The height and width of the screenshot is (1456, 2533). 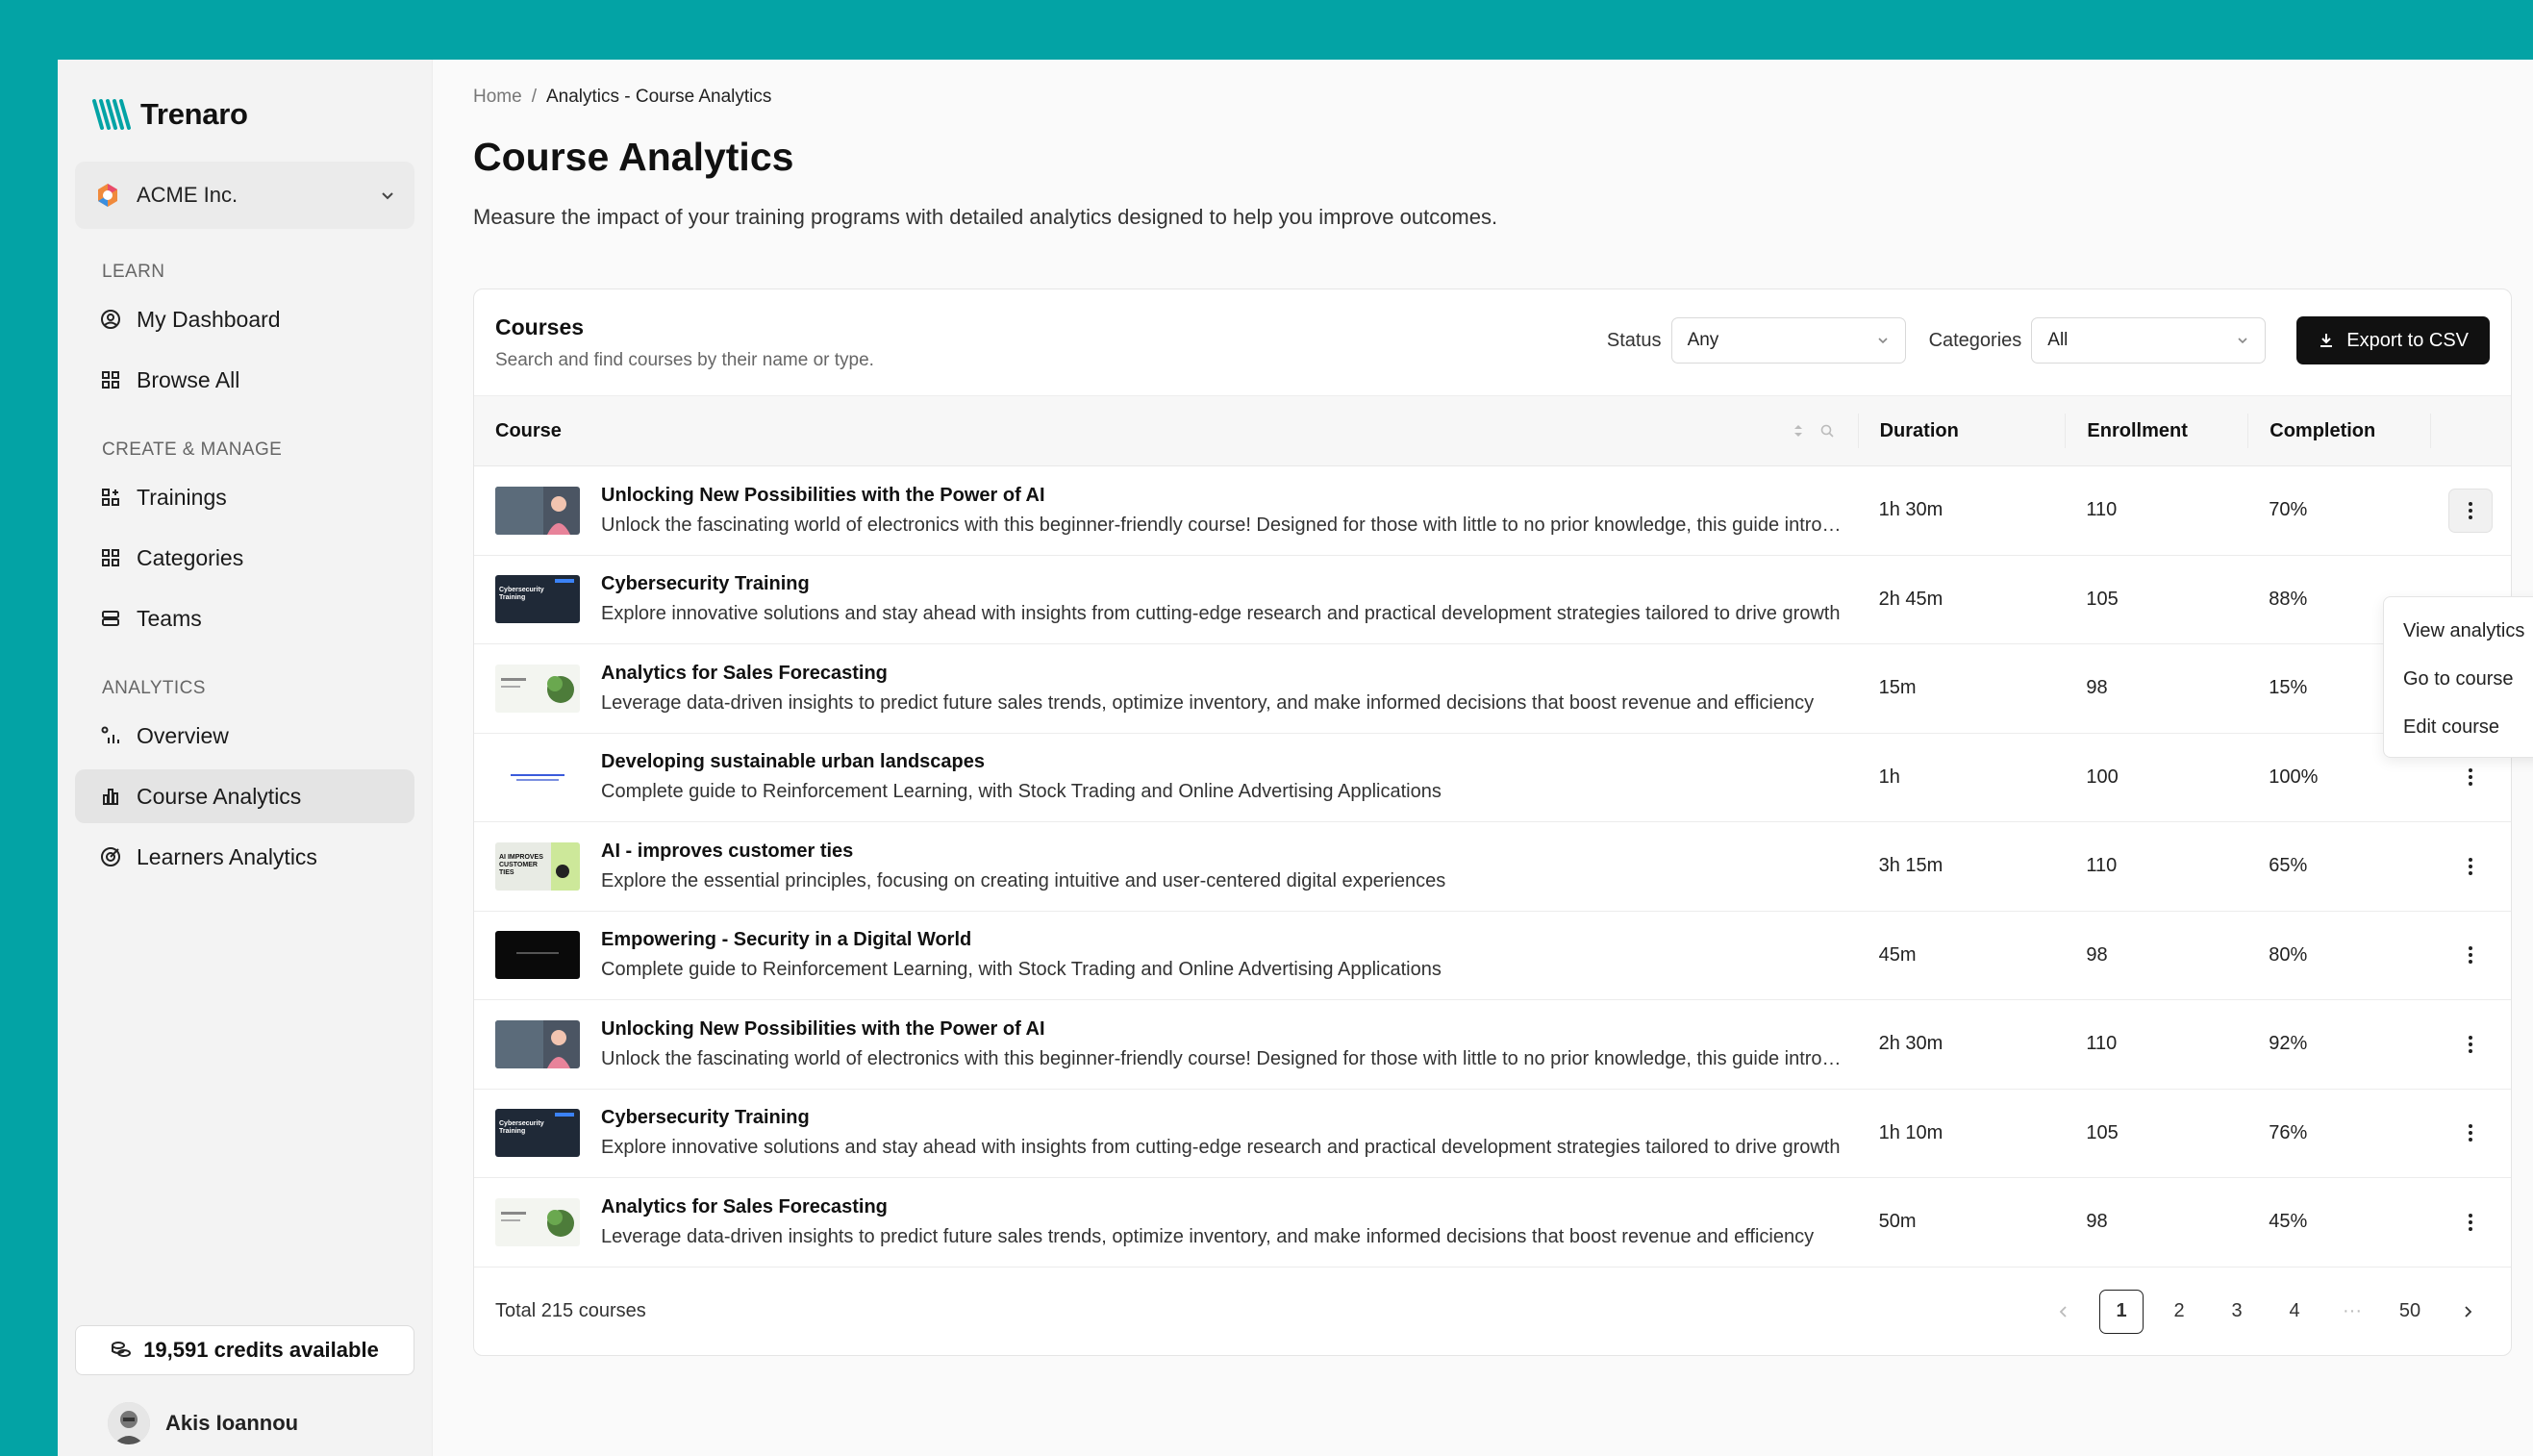 I want to click on duration-cell: 45m, so click(x=1898, y=955).